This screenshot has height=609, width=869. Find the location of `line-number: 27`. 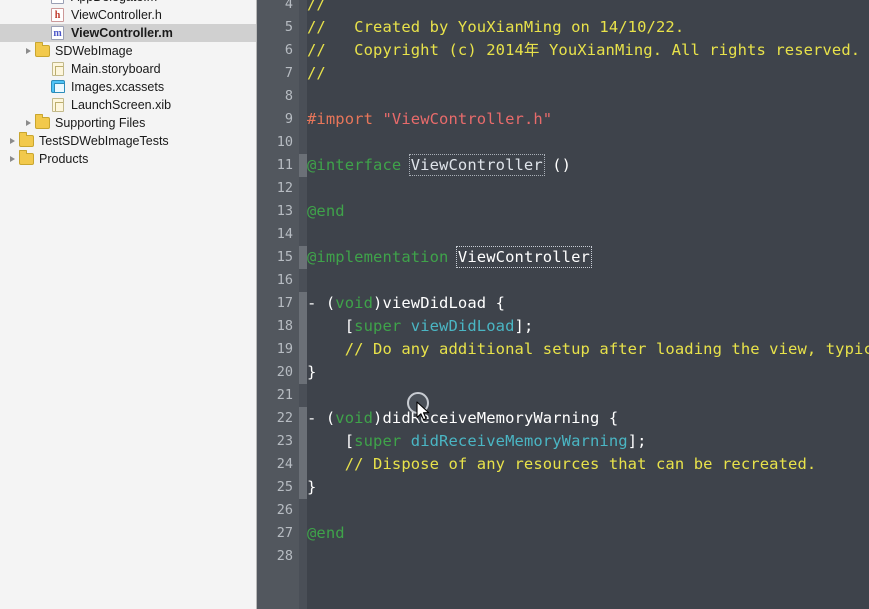

line-number: 27 is located at coordinates (284, 533).